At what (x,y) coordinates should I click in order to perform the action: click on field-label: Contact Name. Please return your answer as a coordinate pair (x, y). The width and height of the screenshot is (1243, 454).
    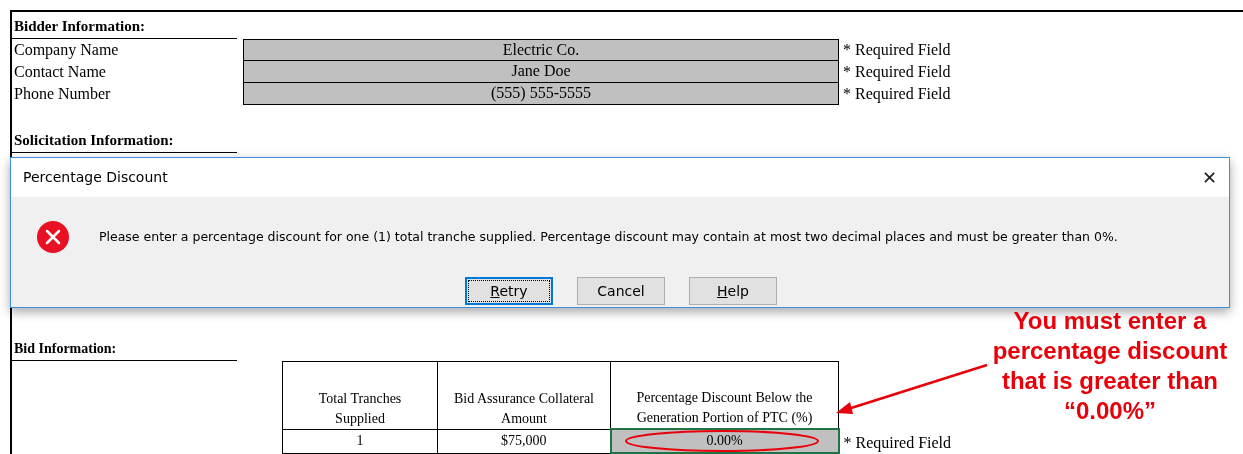
    Looking at the image, I should click on (60, 72).